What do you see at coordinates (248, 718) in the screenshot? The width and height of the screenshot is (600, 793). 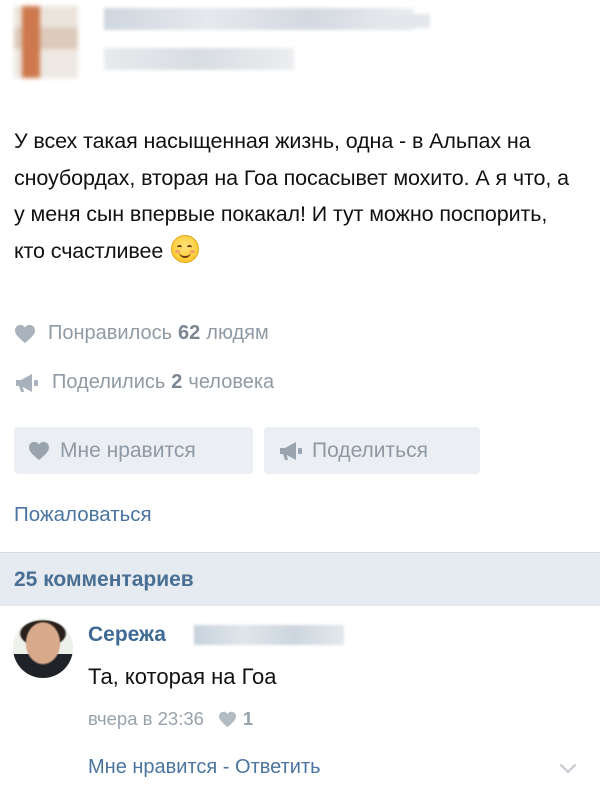 I see `comment-like-count: 1` at bounding box center [248, 718].